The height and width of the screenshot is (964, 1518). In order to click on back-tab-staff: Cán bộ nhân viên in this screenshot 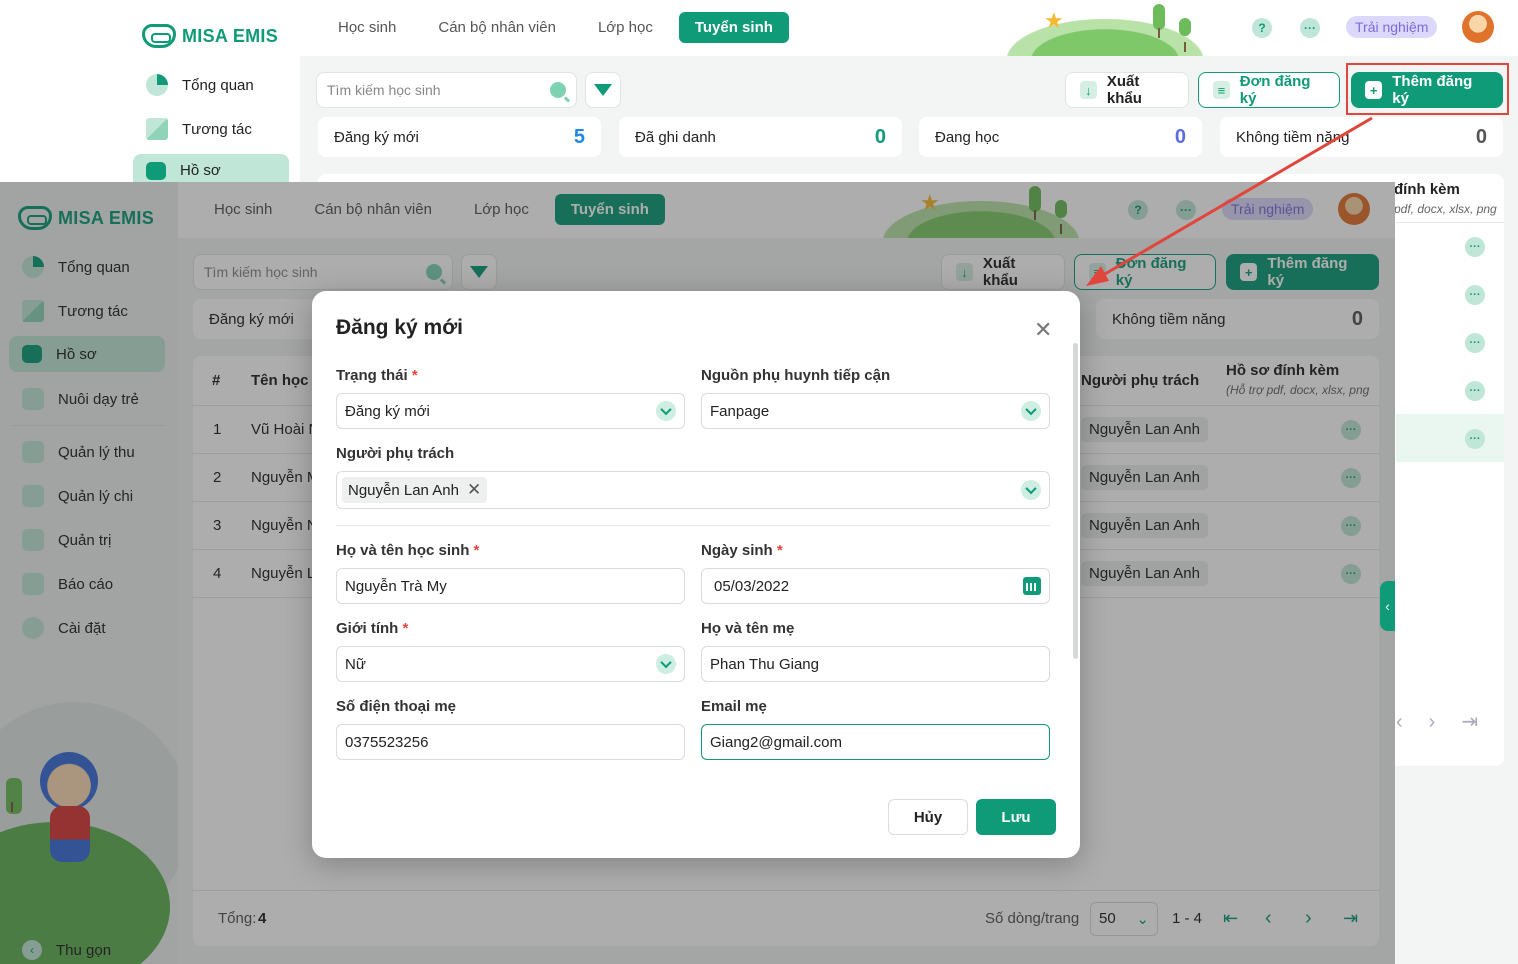, I will do `click(497, 27)`.